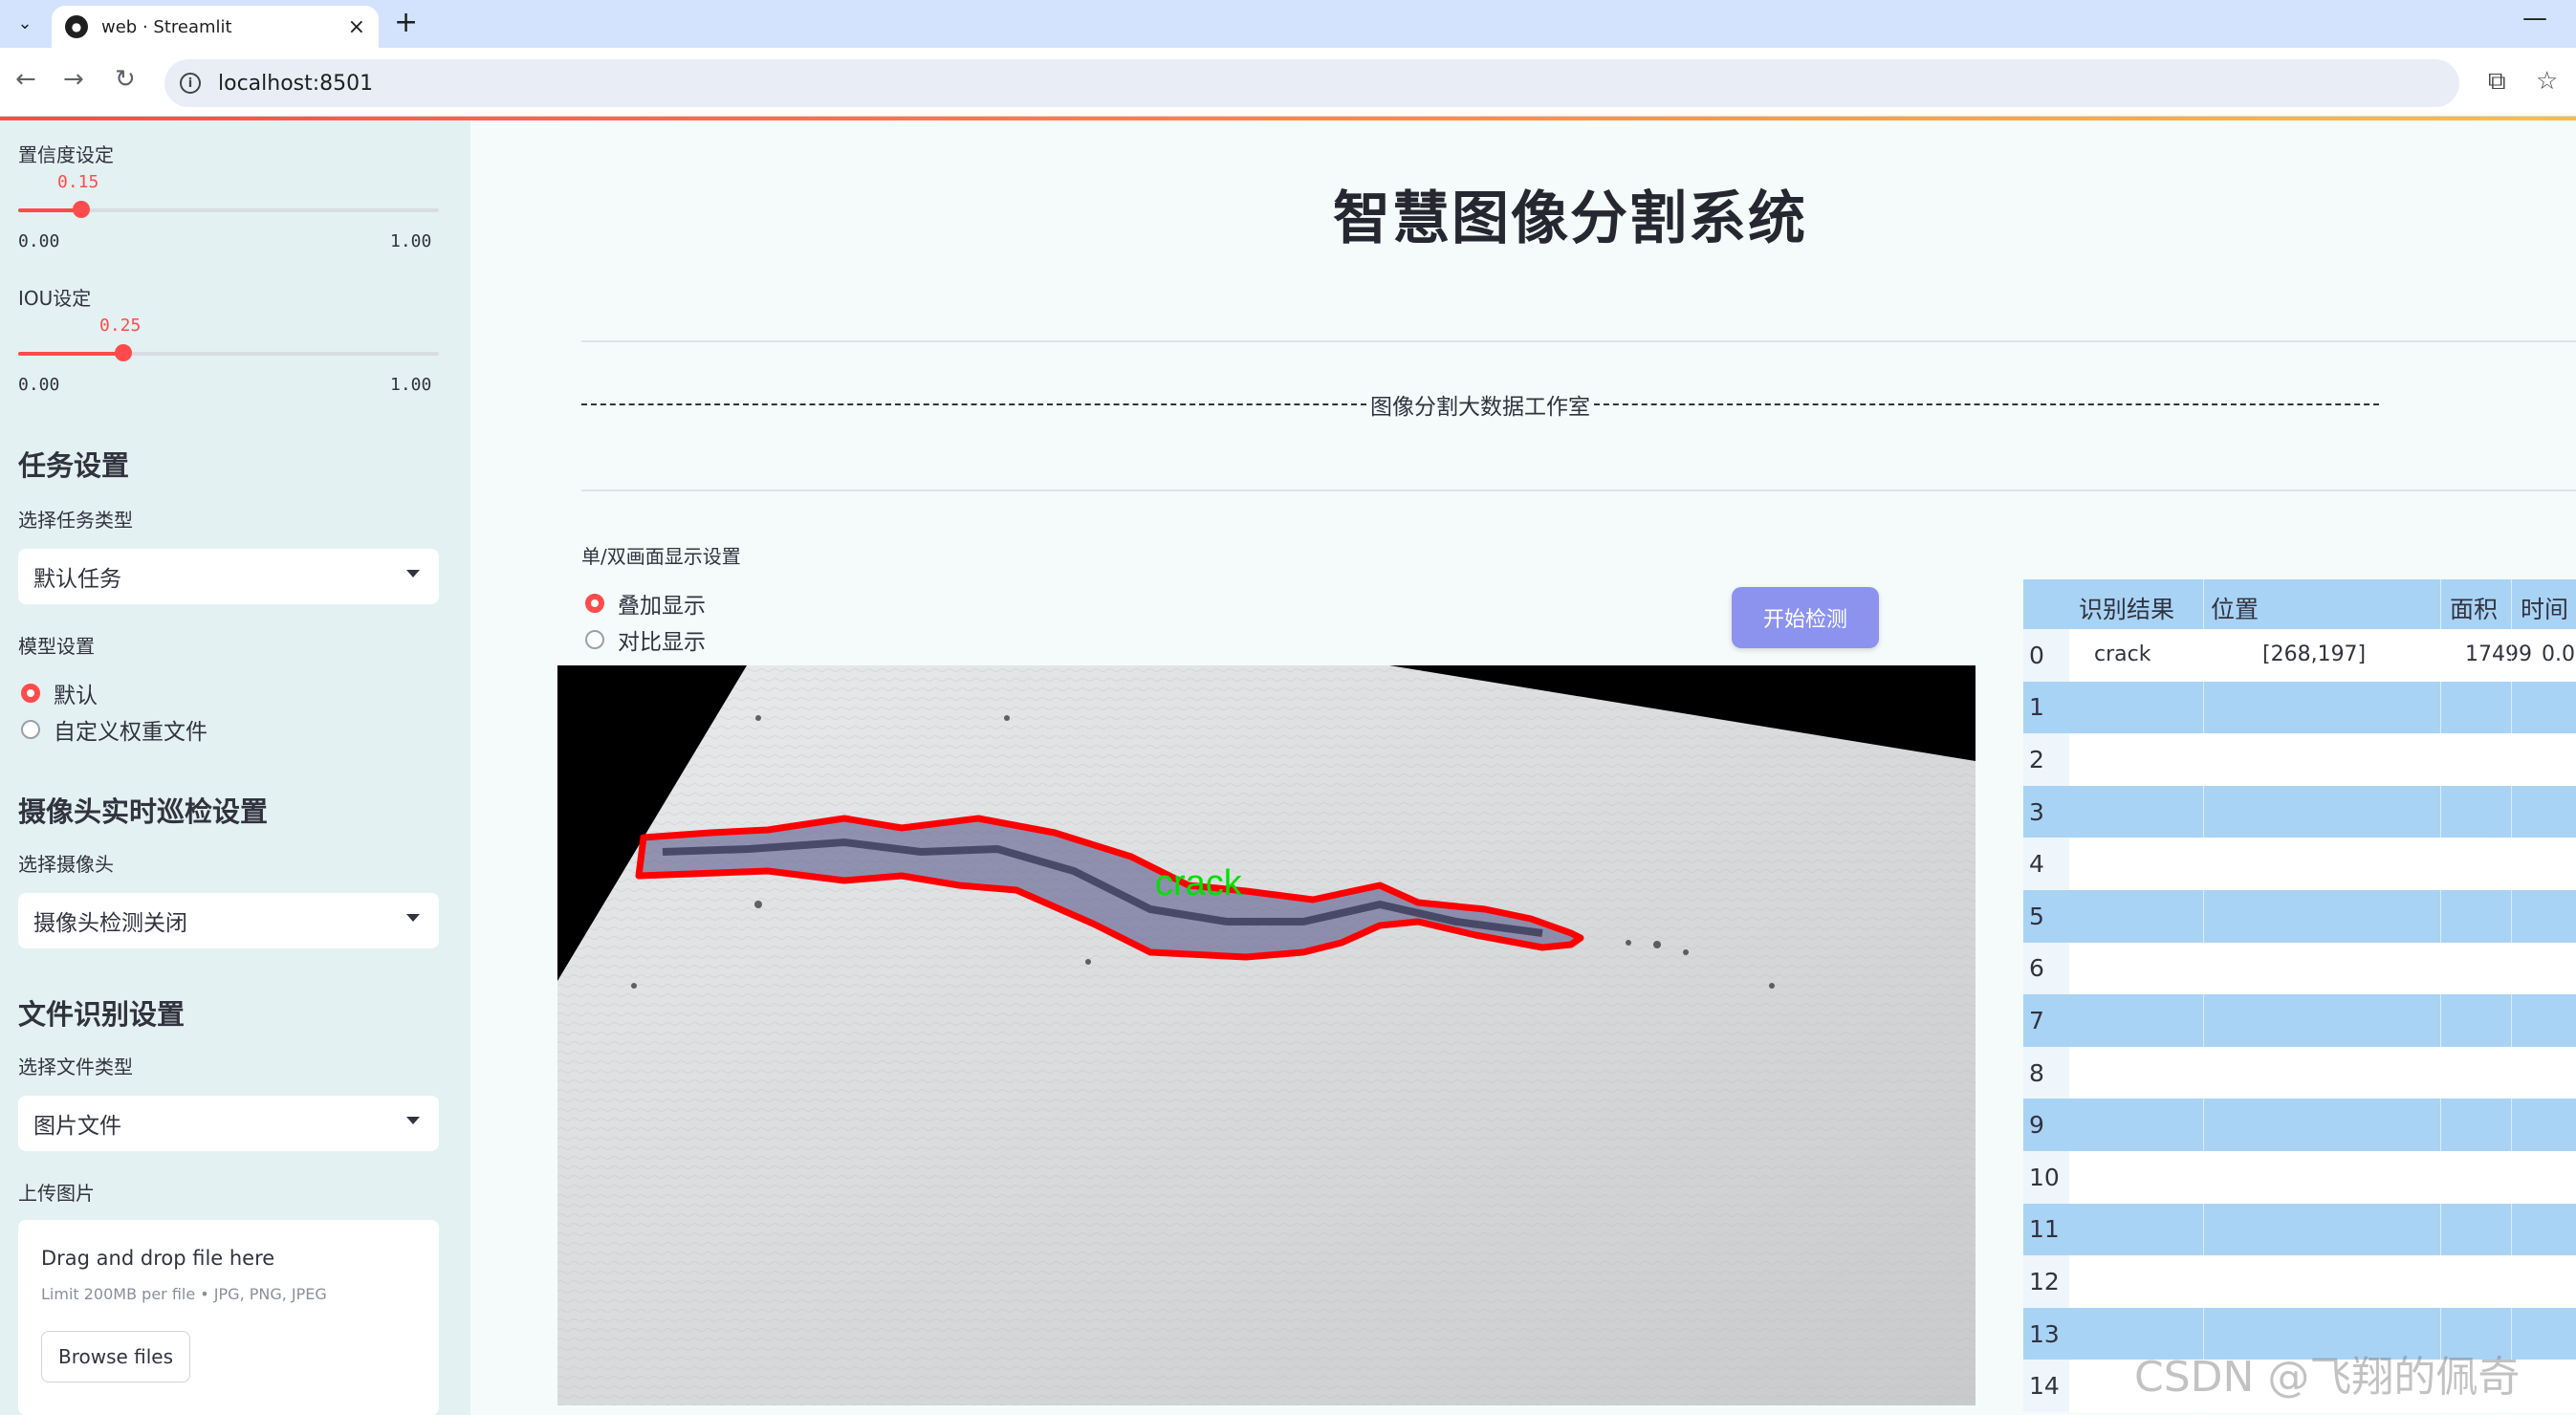 The width and height of the screenshot is (2576, 1415). What do you see at coordinates (56, 646) in the screenshot?
I see `model-settings-label: 模型设置` at bounding box center [56, 646].